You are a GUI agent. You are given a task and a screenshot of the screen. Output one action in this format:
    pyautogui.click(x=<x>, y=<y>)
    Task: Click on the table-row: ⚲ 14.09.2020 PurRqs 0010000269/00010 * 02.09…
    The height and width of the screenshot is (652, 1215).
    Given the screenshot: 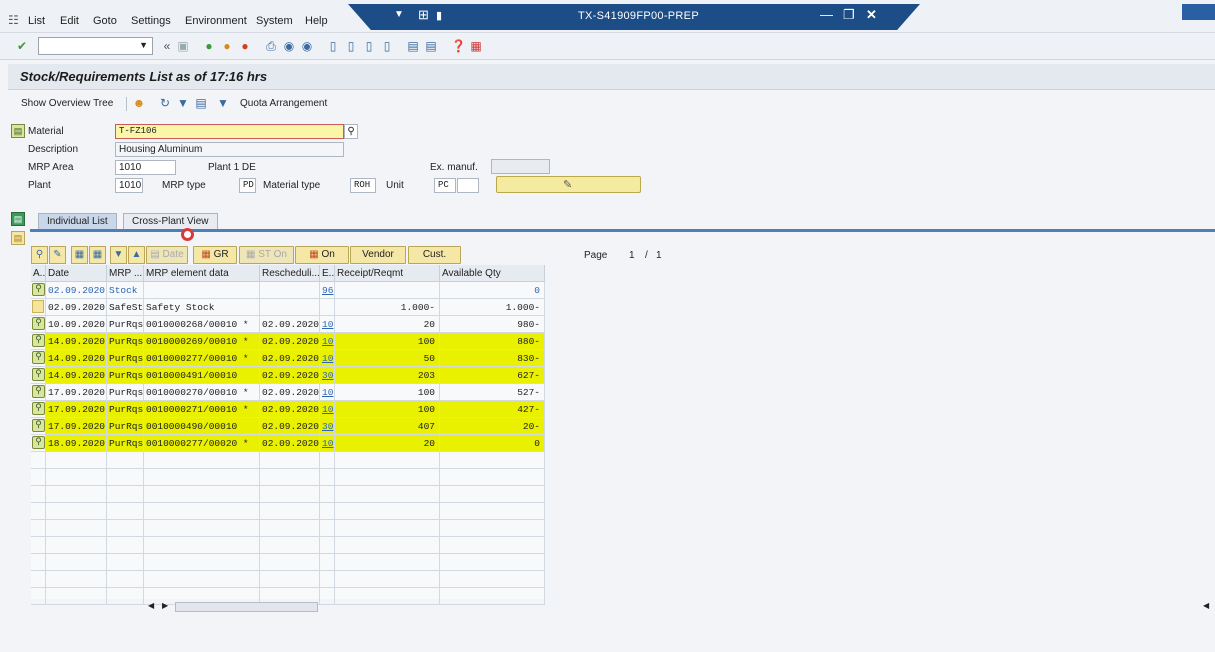 What is the action you would take?
    pyautogui.click(x=288, y=341)
    